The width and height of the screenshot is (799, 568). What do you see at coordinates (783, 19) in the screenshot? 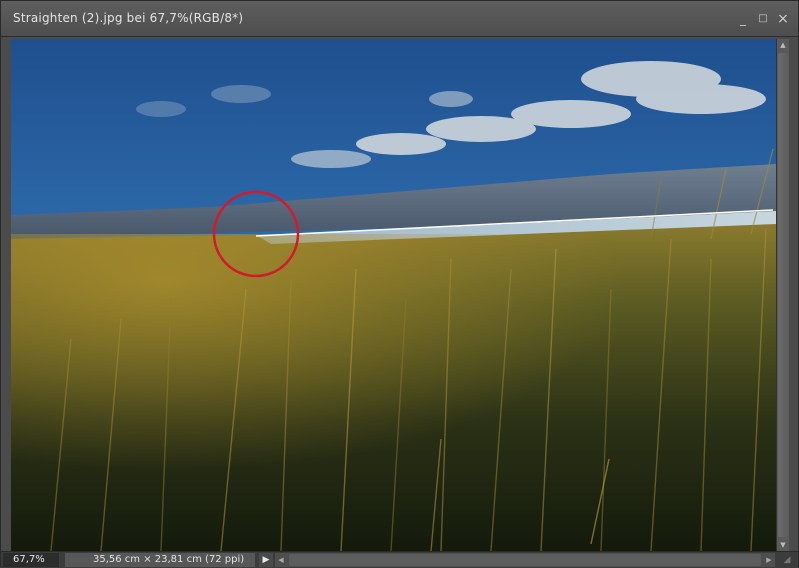
I see `close-button: ×` at bounding box center [783, 19].